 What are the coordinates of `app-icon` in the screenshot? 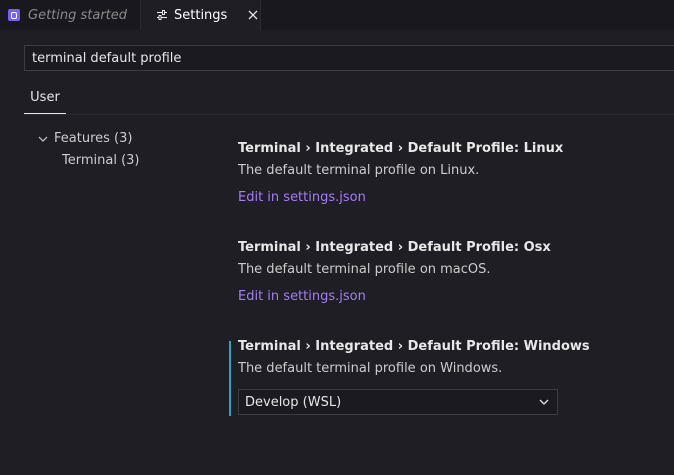 It's located at (14, 15).